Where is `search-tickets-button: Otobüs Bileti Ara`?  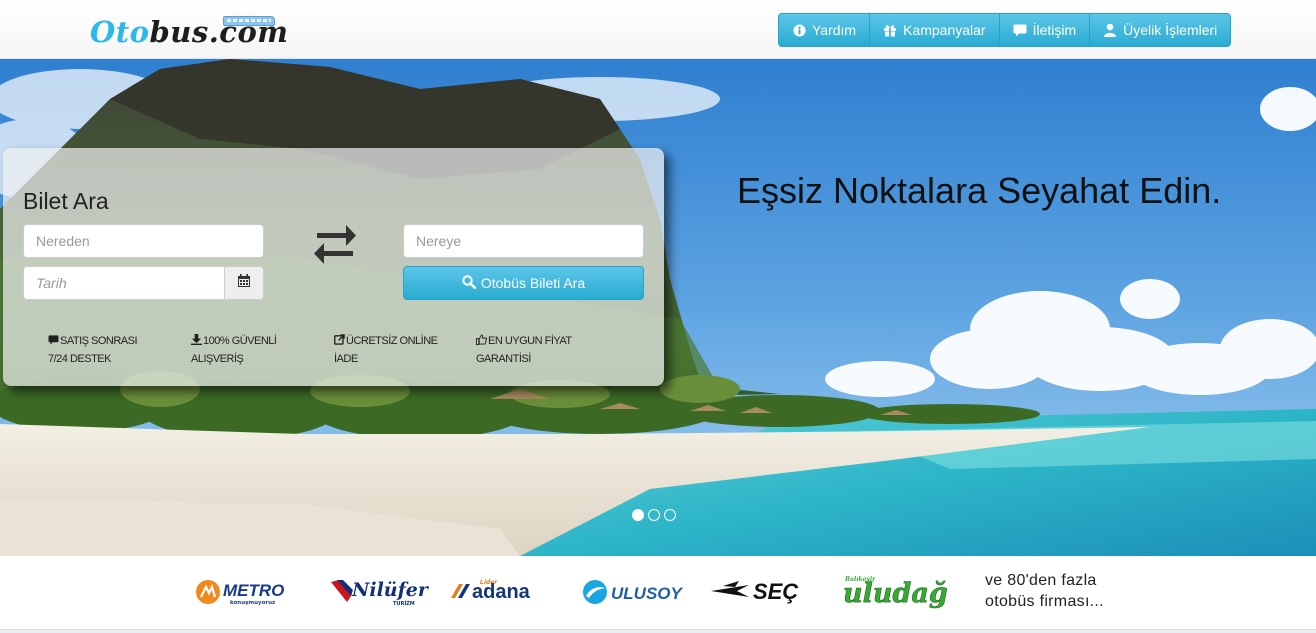
search-tickets-button: Otobüs Bileti Ara is located at coordinates (523, 283).